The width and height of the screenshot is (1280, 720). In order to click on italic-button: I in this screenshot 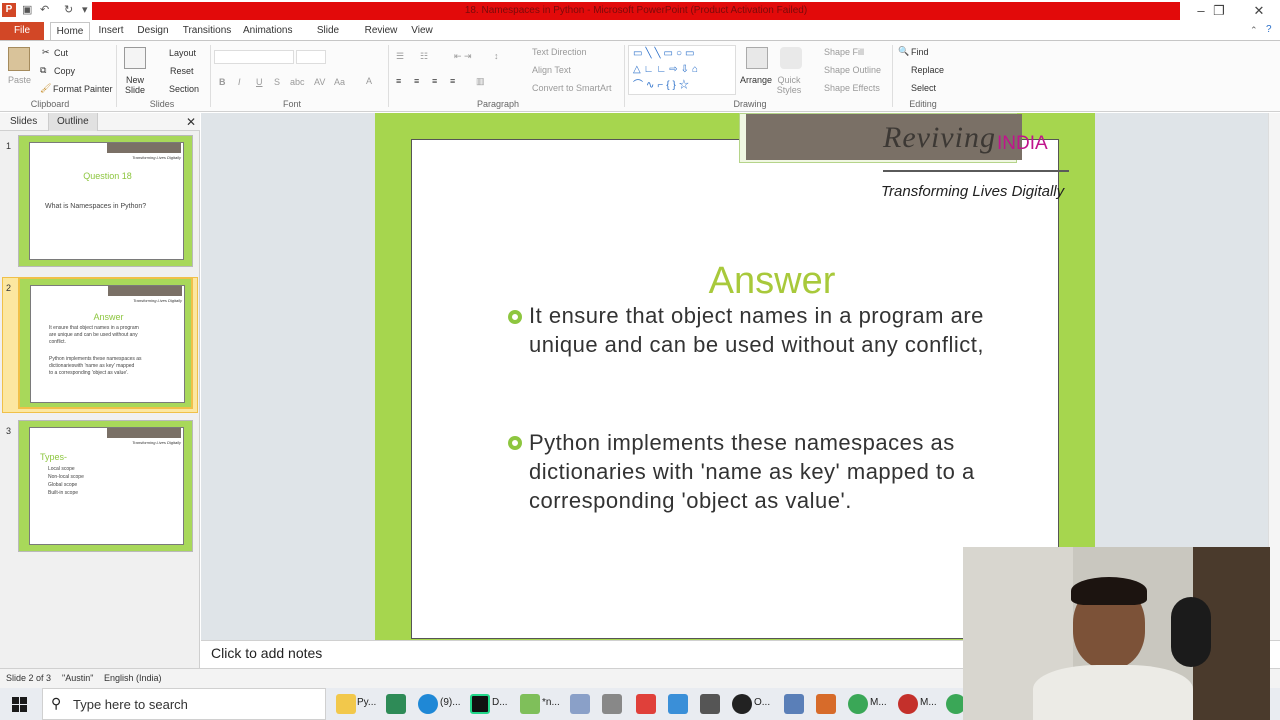, I will do `click(239, 82)`.